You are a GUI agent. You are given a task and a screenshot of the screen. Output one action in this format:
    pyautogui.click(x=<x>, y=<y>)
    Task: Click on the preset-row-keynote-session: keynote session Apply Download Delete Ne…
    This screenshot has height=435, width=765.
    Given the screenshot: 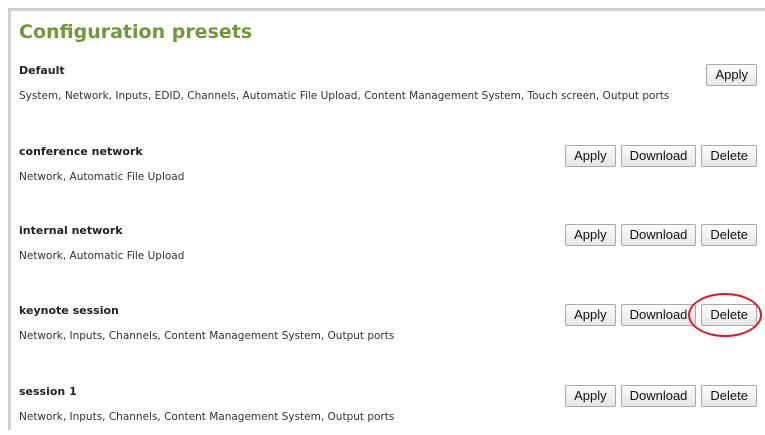 What is the action you would take?
    pyautogui.click(x=388, y=329)
    